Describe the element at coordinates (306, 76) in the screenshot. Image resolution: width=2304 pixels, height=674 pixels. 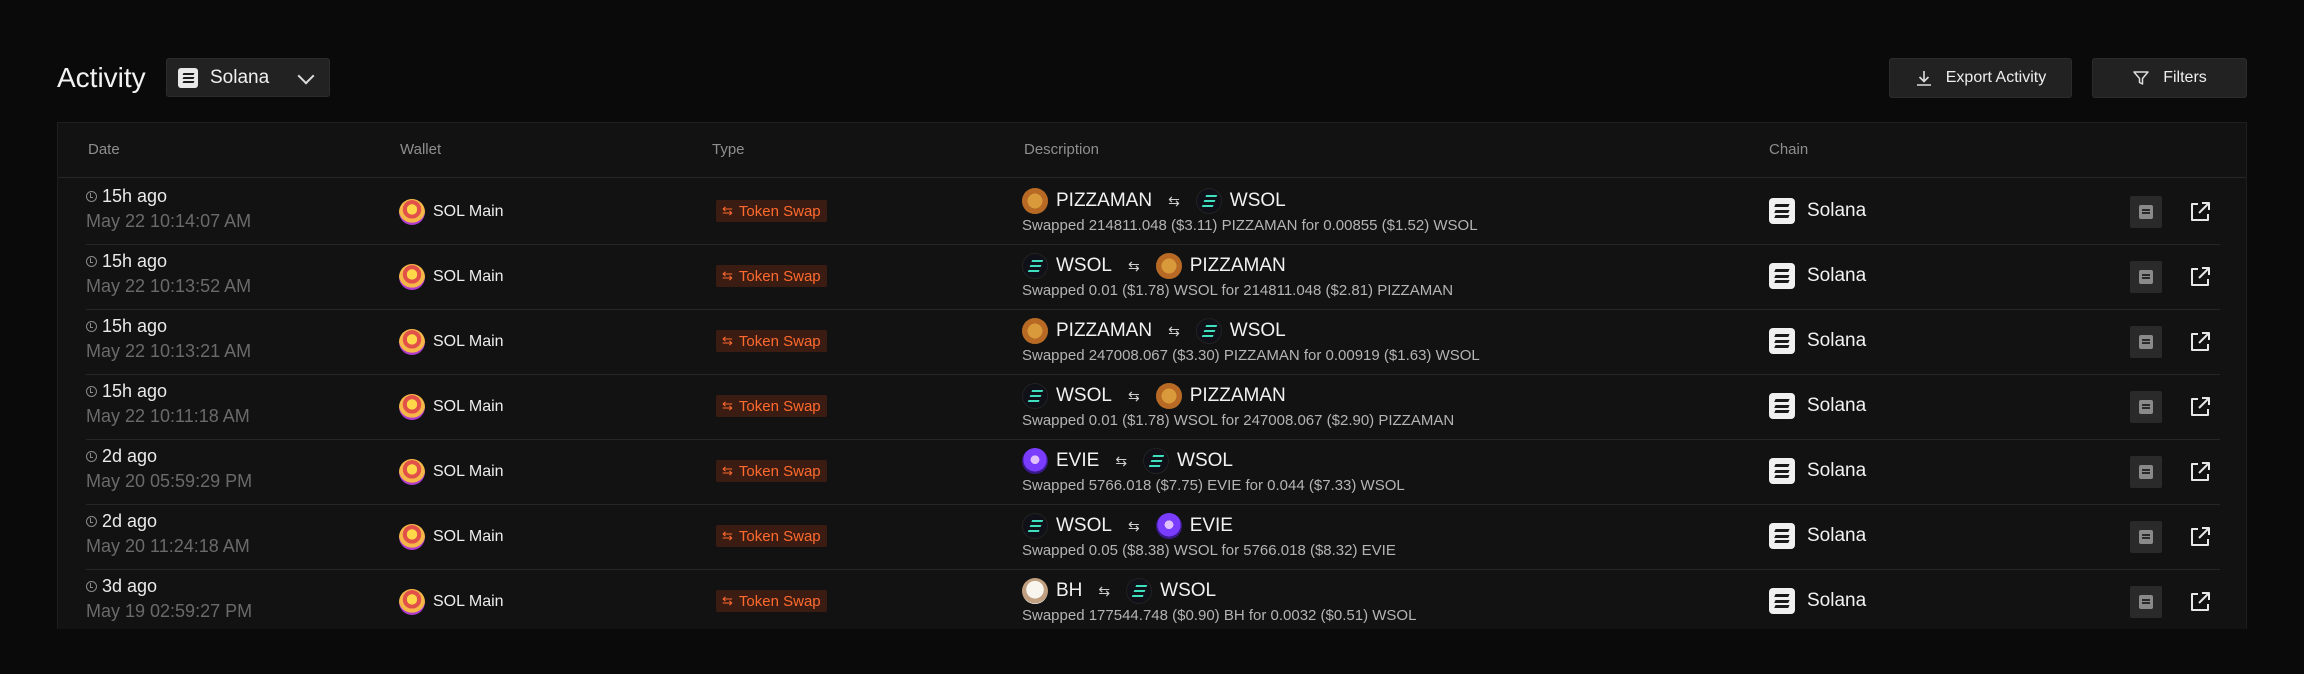
I see `chevron-down-icon` at that location.